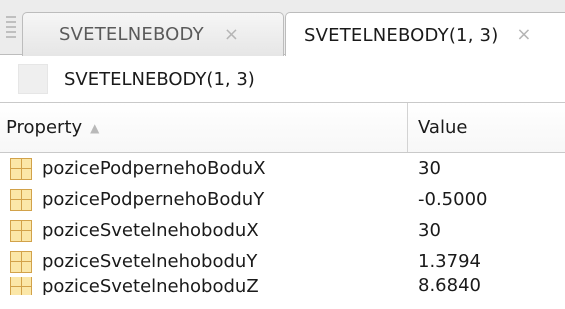 The height and width of the screenshot is (309, 565). Describe the element at coordinates (486, 261) in the screenshot. I see `value-cell: 1.3794` at that location.